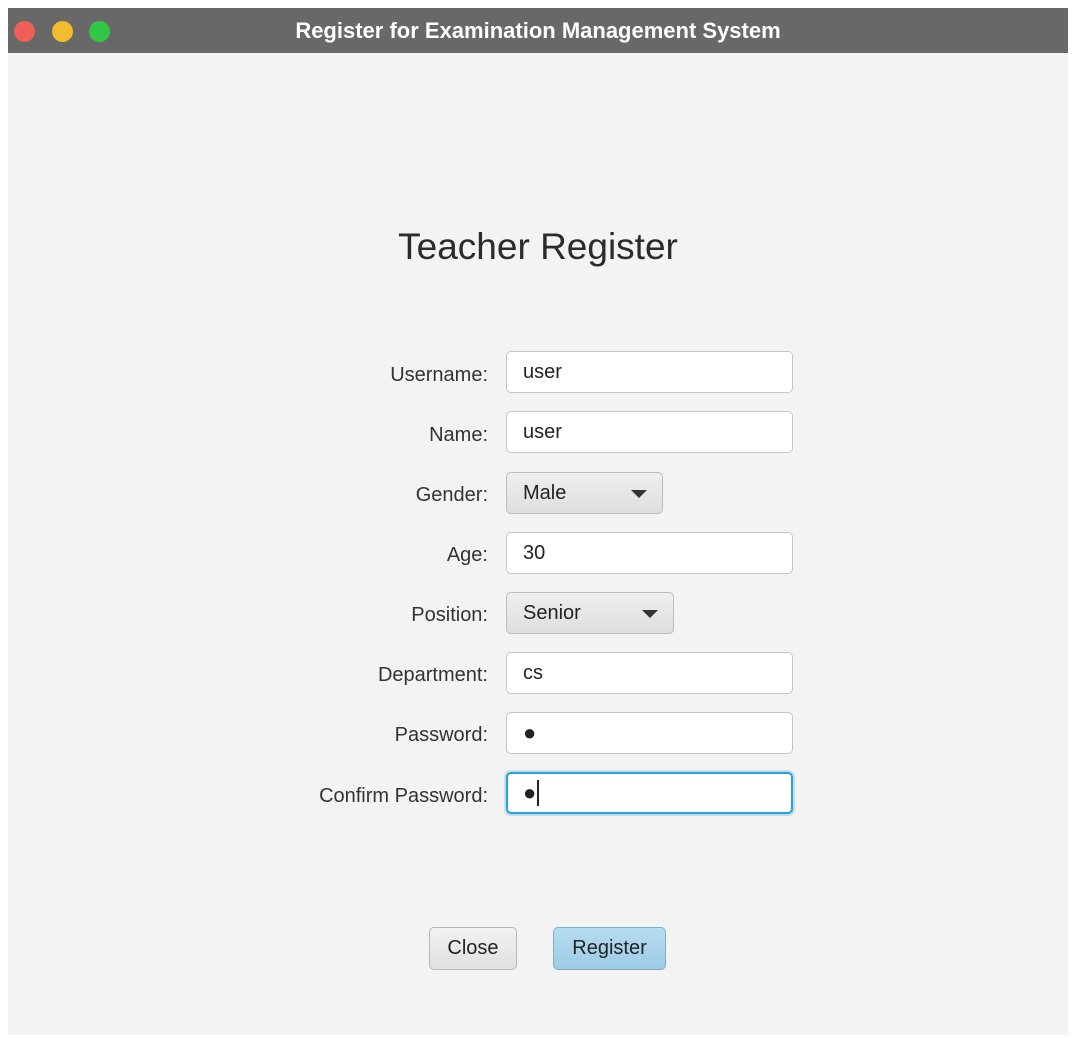 This screenshot has height=1043, width=1076. Describe the element at coordinates (439, 375) in the screenshot. I see `username-label: Username:` at that location.